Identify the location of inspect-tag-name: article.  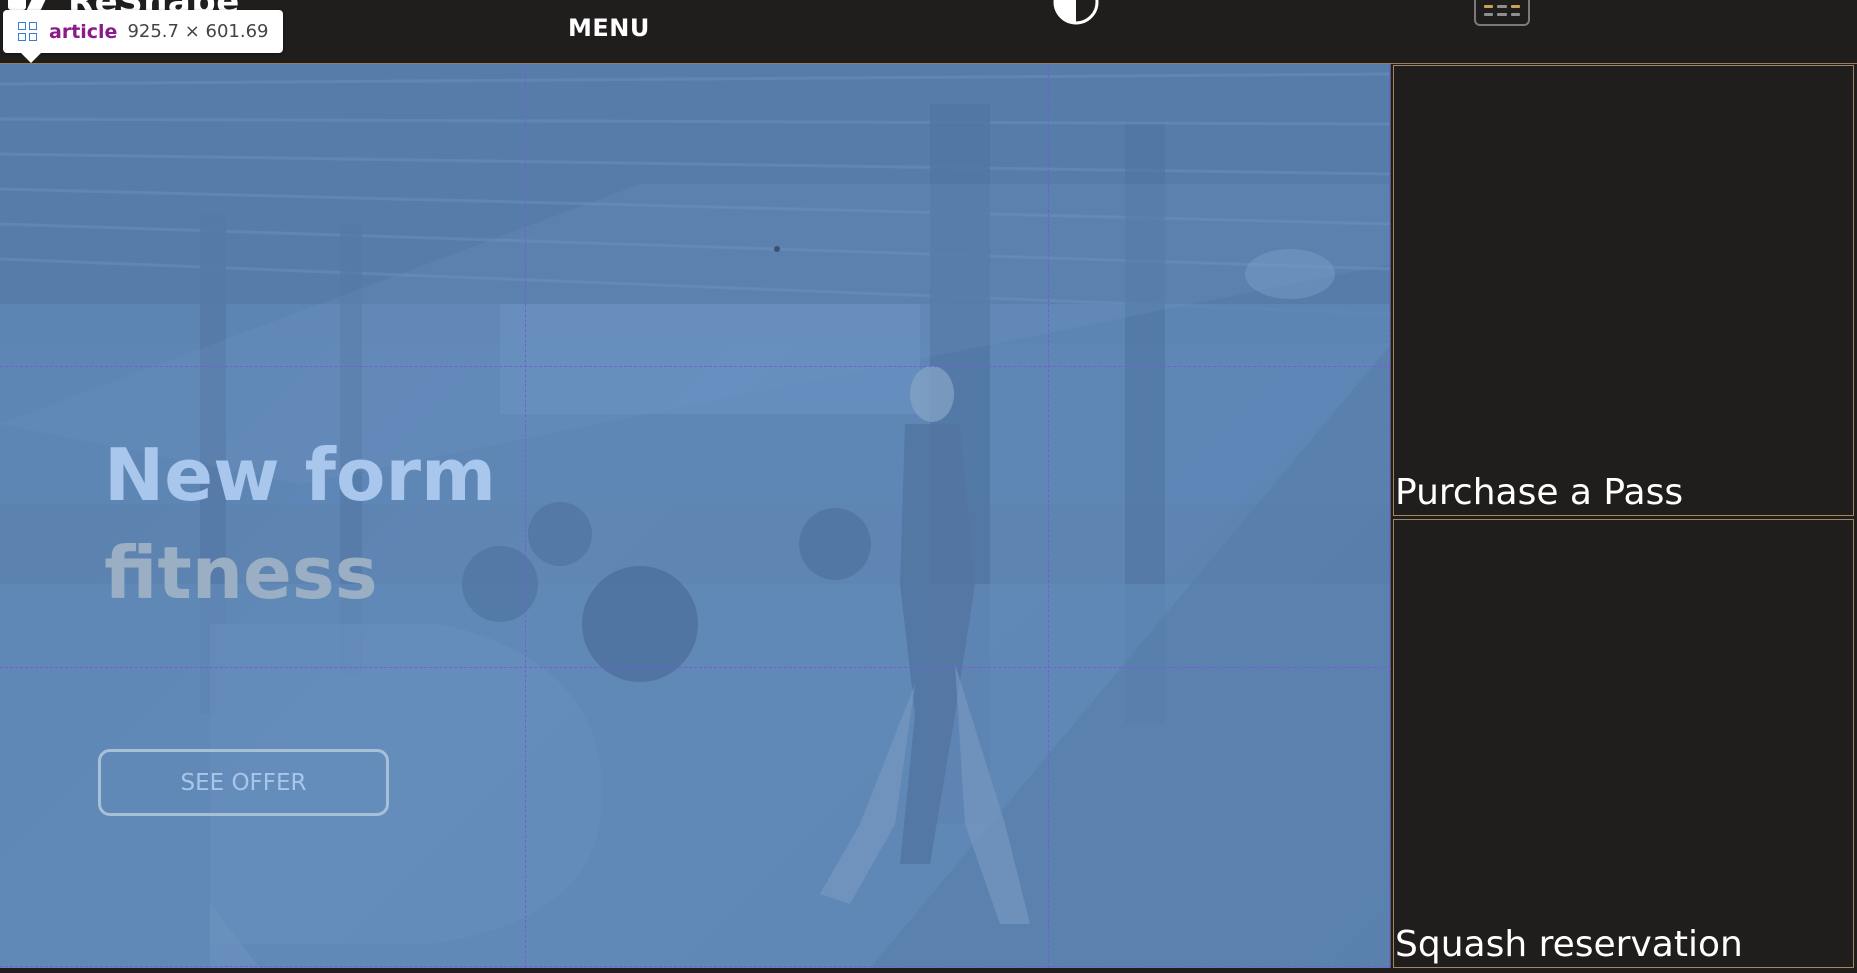
(83, 31).